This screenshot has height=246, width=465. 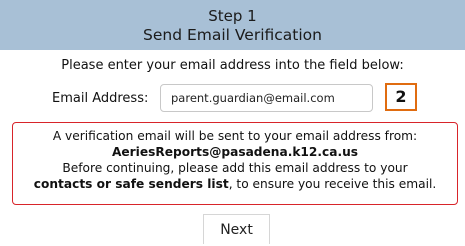 I want to click on step-title: Send Email Verification, so click(x=232, y=35).